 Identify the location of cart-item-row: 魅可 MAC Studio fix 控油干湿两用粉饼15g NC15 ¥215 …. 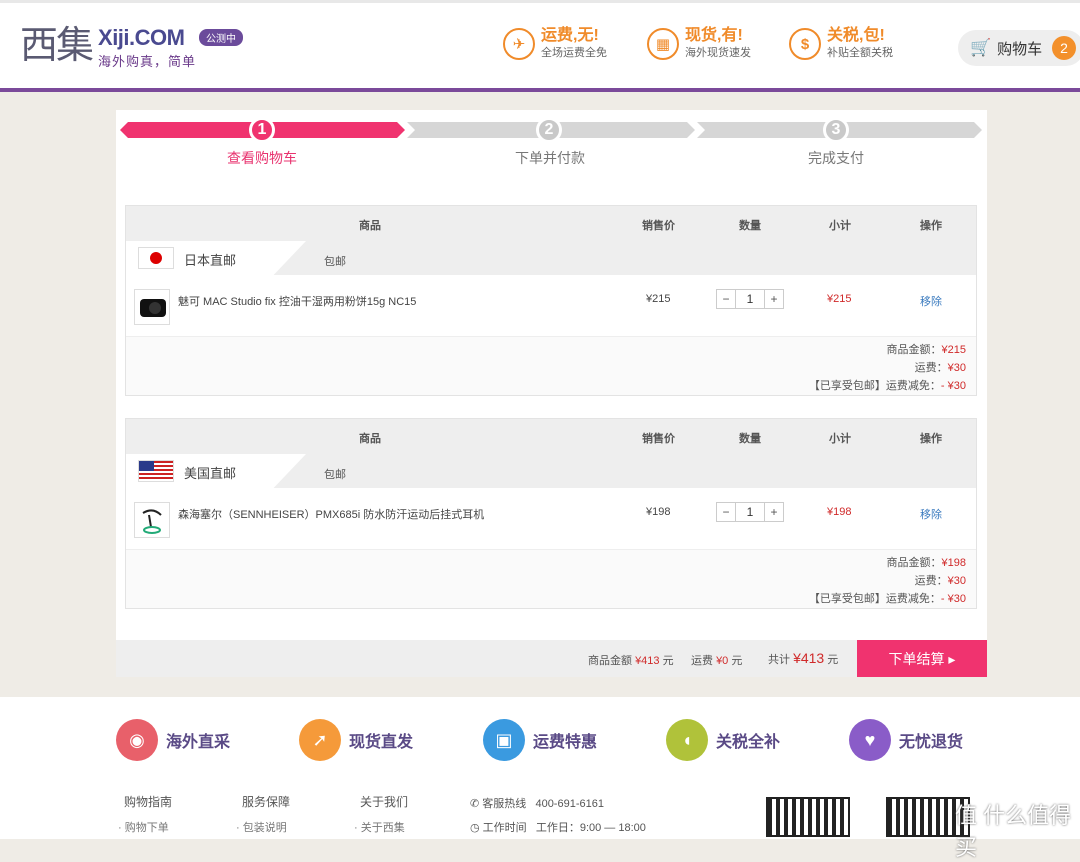
(551, 306).